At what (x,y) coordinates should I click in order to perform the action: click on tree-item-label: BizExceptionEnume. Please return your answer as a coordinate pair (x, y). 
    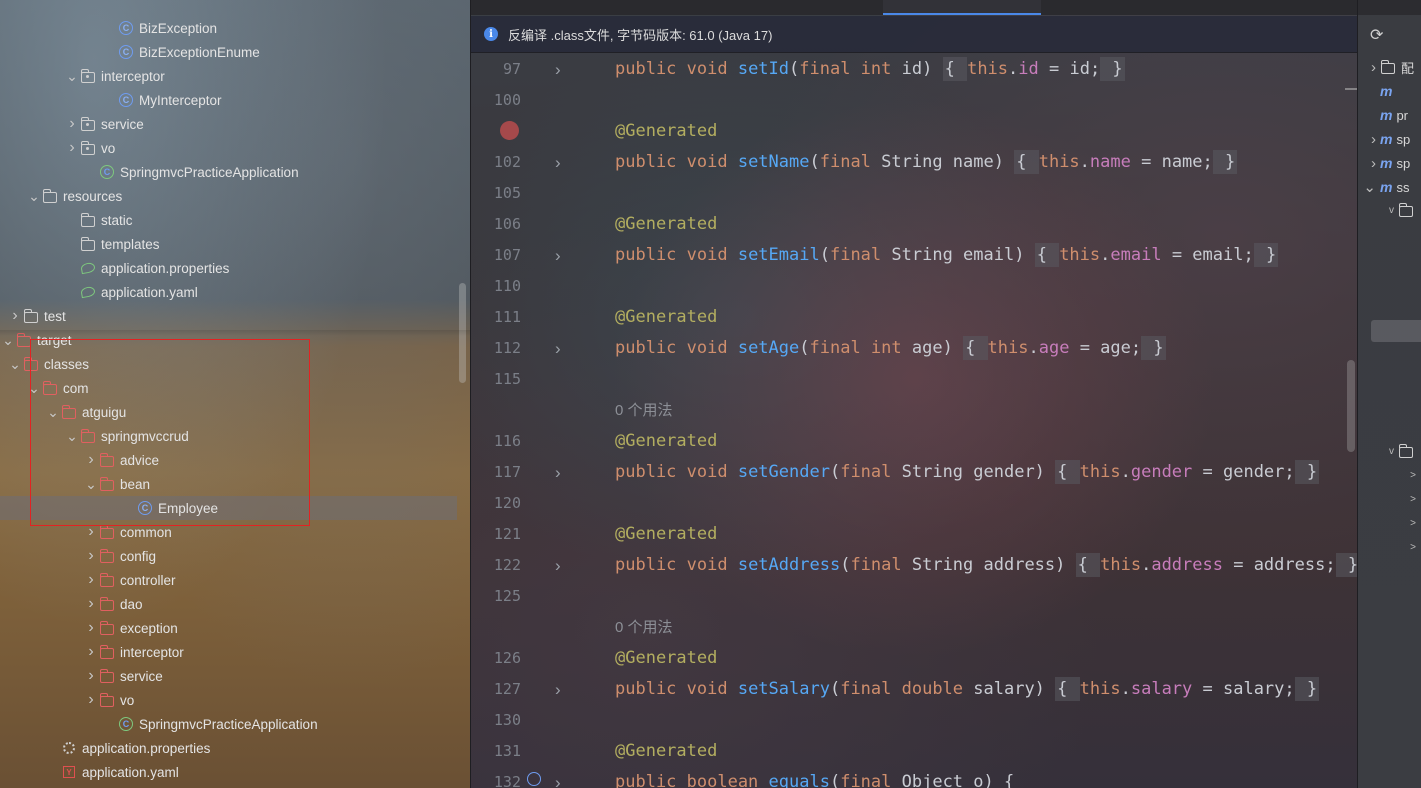
    Looking at the image, I should click on (199, 52).